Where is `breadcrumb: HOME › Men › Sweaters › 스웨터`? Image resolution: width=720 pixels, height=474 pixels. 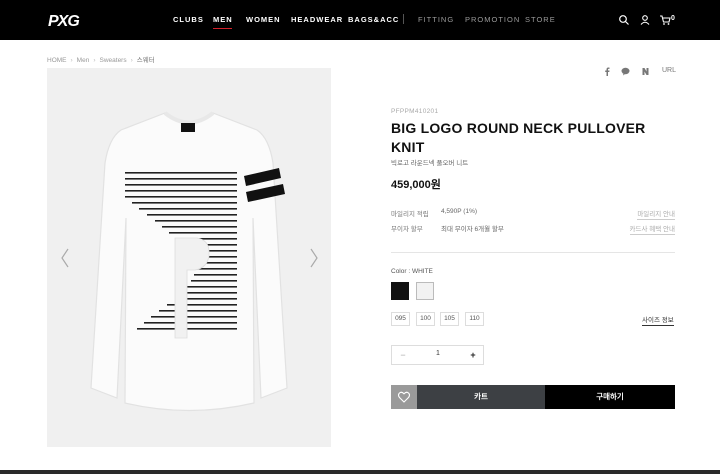 breadcrumb: HOME › Men › Sweaters › 스웨터 is located at coordinates (101, 59).